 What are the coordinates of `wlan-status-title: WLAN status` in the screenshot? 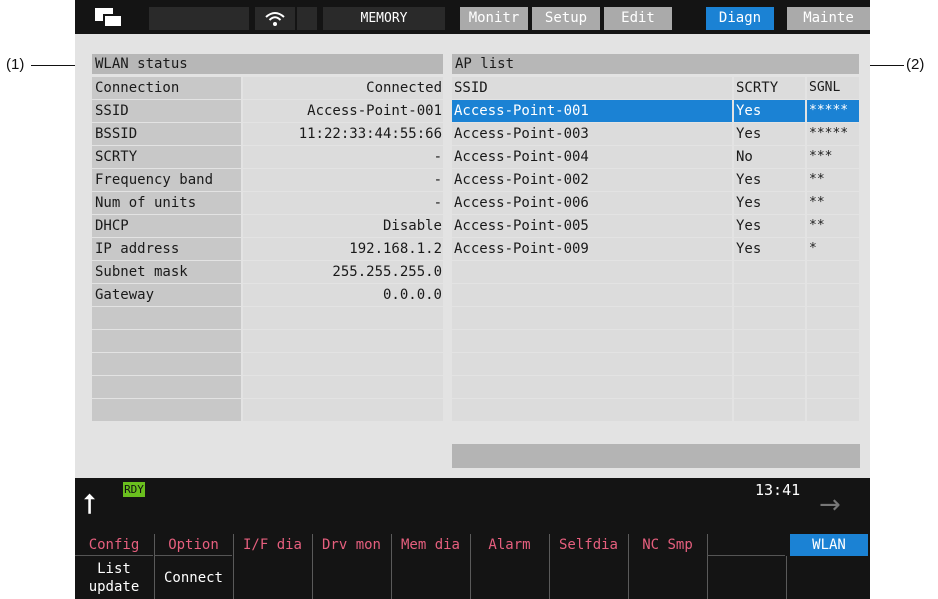 It's located at (267, 64).